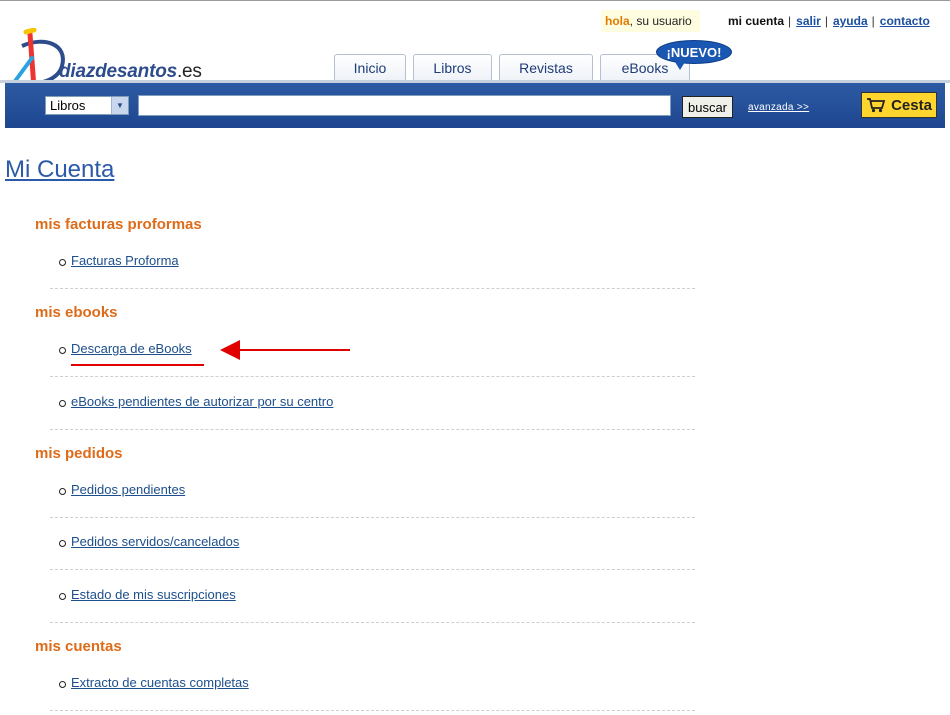 This screenshot has height=715, width=950. What do you see at coordinates (372, 351) in the screenshot?
I see `list-item: Descarga de eBooks` at bounding box center [372, 351].